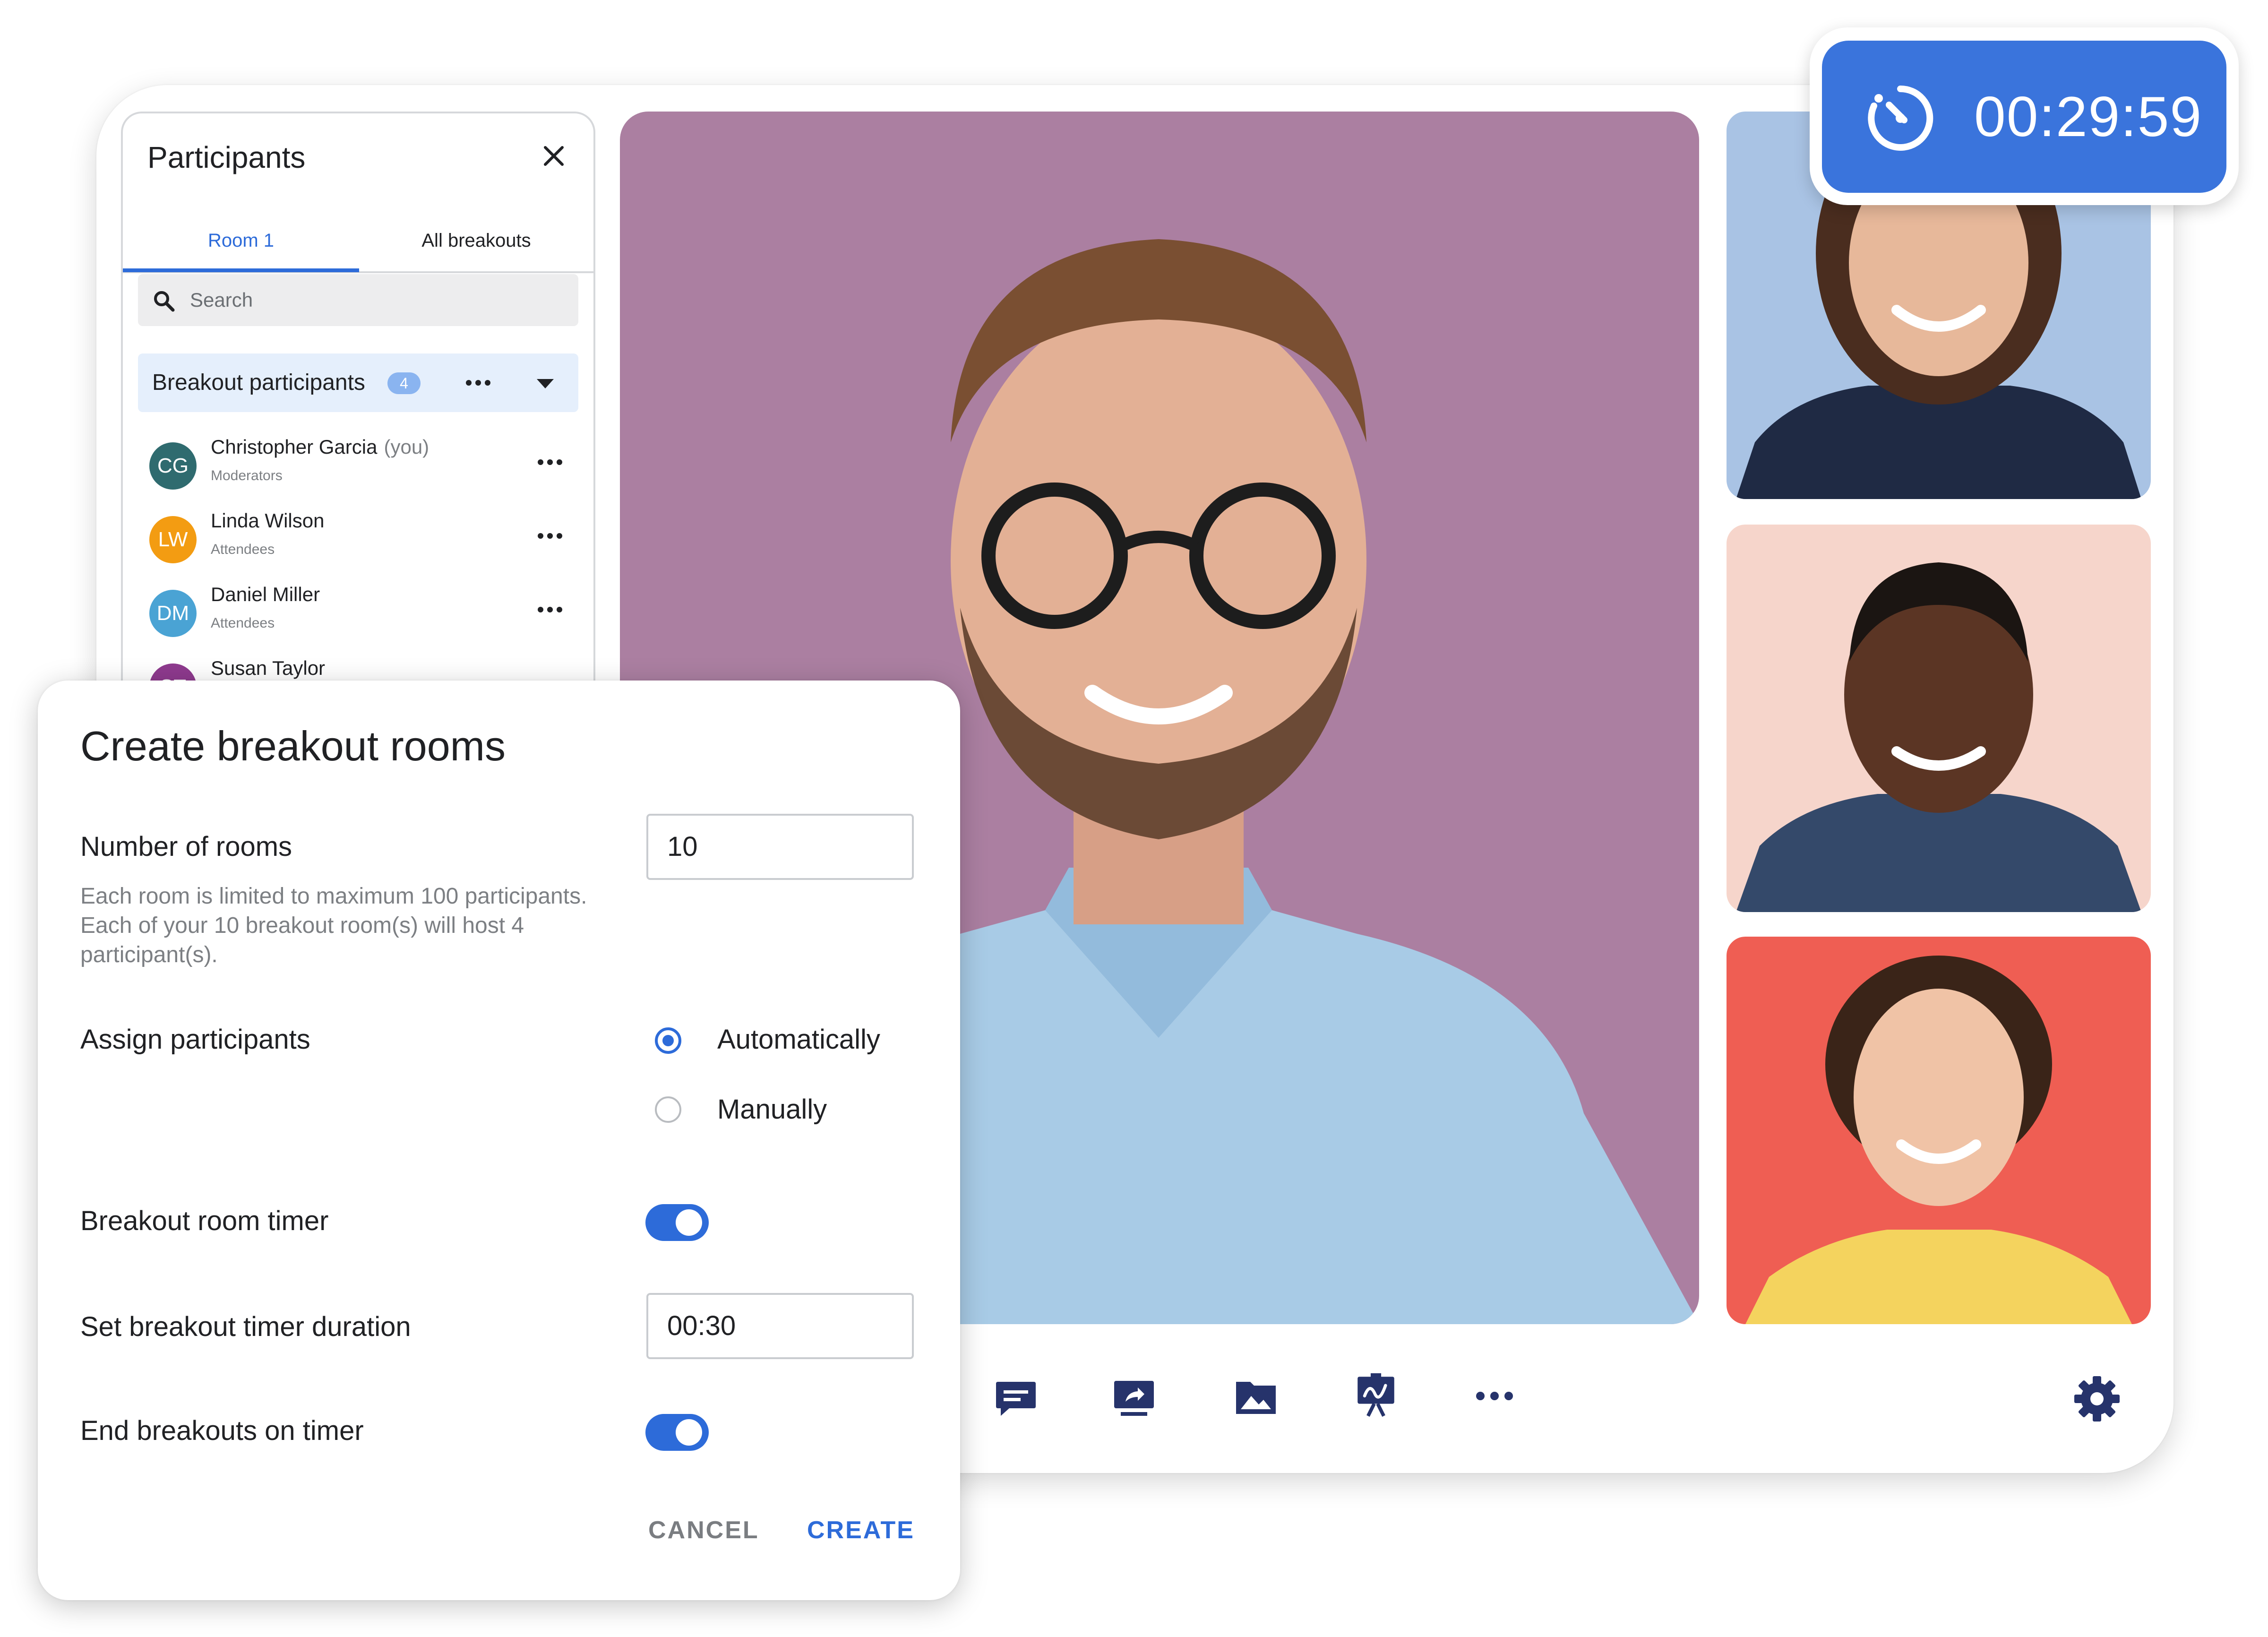 The image size is (2268, 1637). What do you see at coordinates (204, 1221) in the screenshot?
I see `timer-label: Breakout room timer` at bounding box center [204, 1221].